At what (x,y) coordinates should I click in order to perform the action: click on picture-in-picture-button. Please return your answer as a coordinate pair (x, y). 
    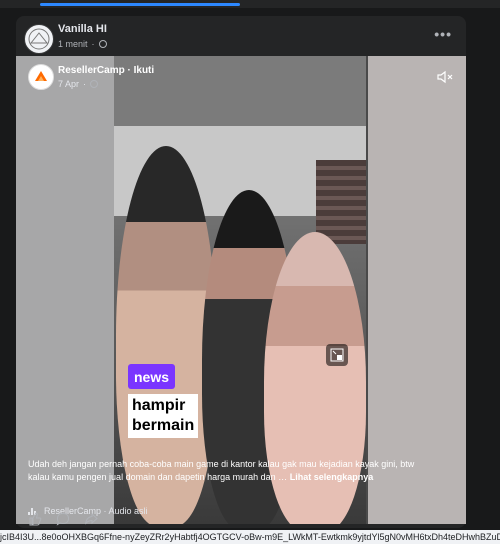
    Looking at the image, I should click on (337, 355).